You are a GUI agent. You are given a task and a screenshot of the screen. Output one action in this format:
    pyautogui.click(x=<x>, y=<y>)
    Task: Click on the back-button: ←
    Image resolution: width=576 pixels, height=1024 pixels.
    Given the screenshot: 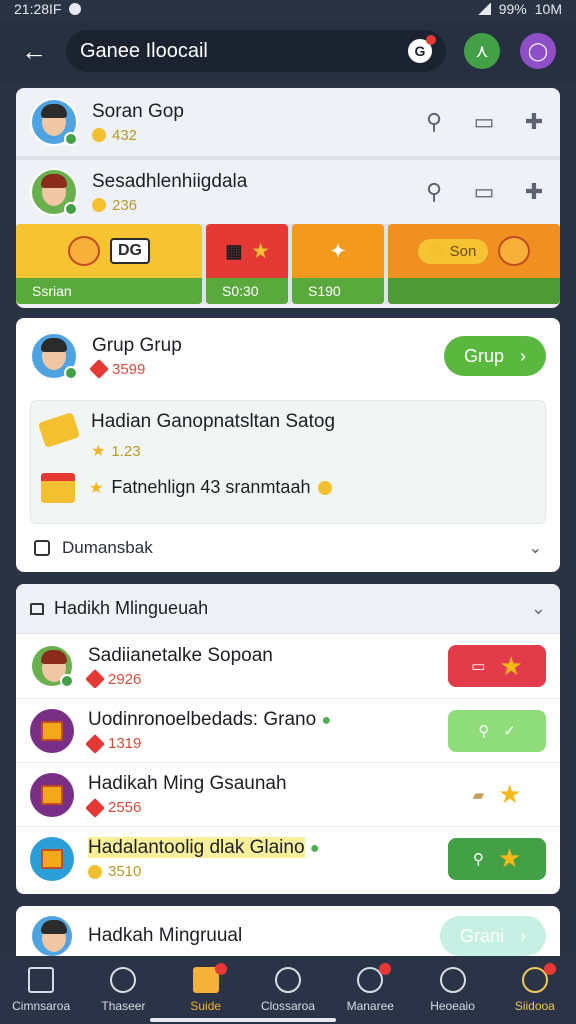 What is the action you would take?
    pyautogui.click(x=34, y=51)
    